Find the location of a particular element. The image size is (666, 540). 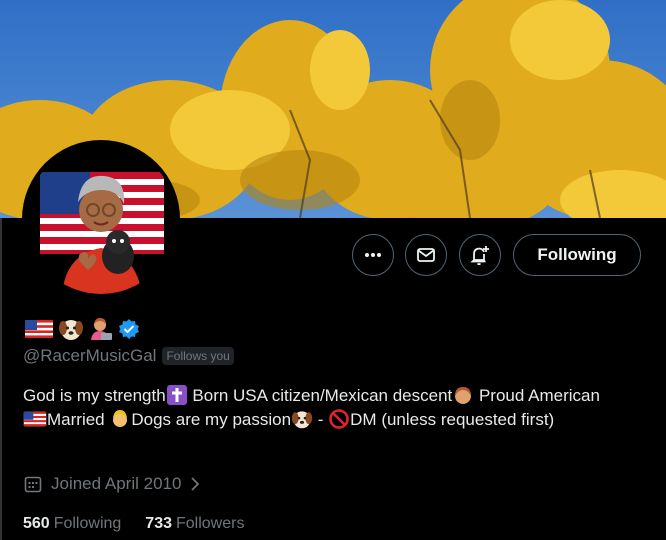

calendar-icon is located at coordinates (33, 484).